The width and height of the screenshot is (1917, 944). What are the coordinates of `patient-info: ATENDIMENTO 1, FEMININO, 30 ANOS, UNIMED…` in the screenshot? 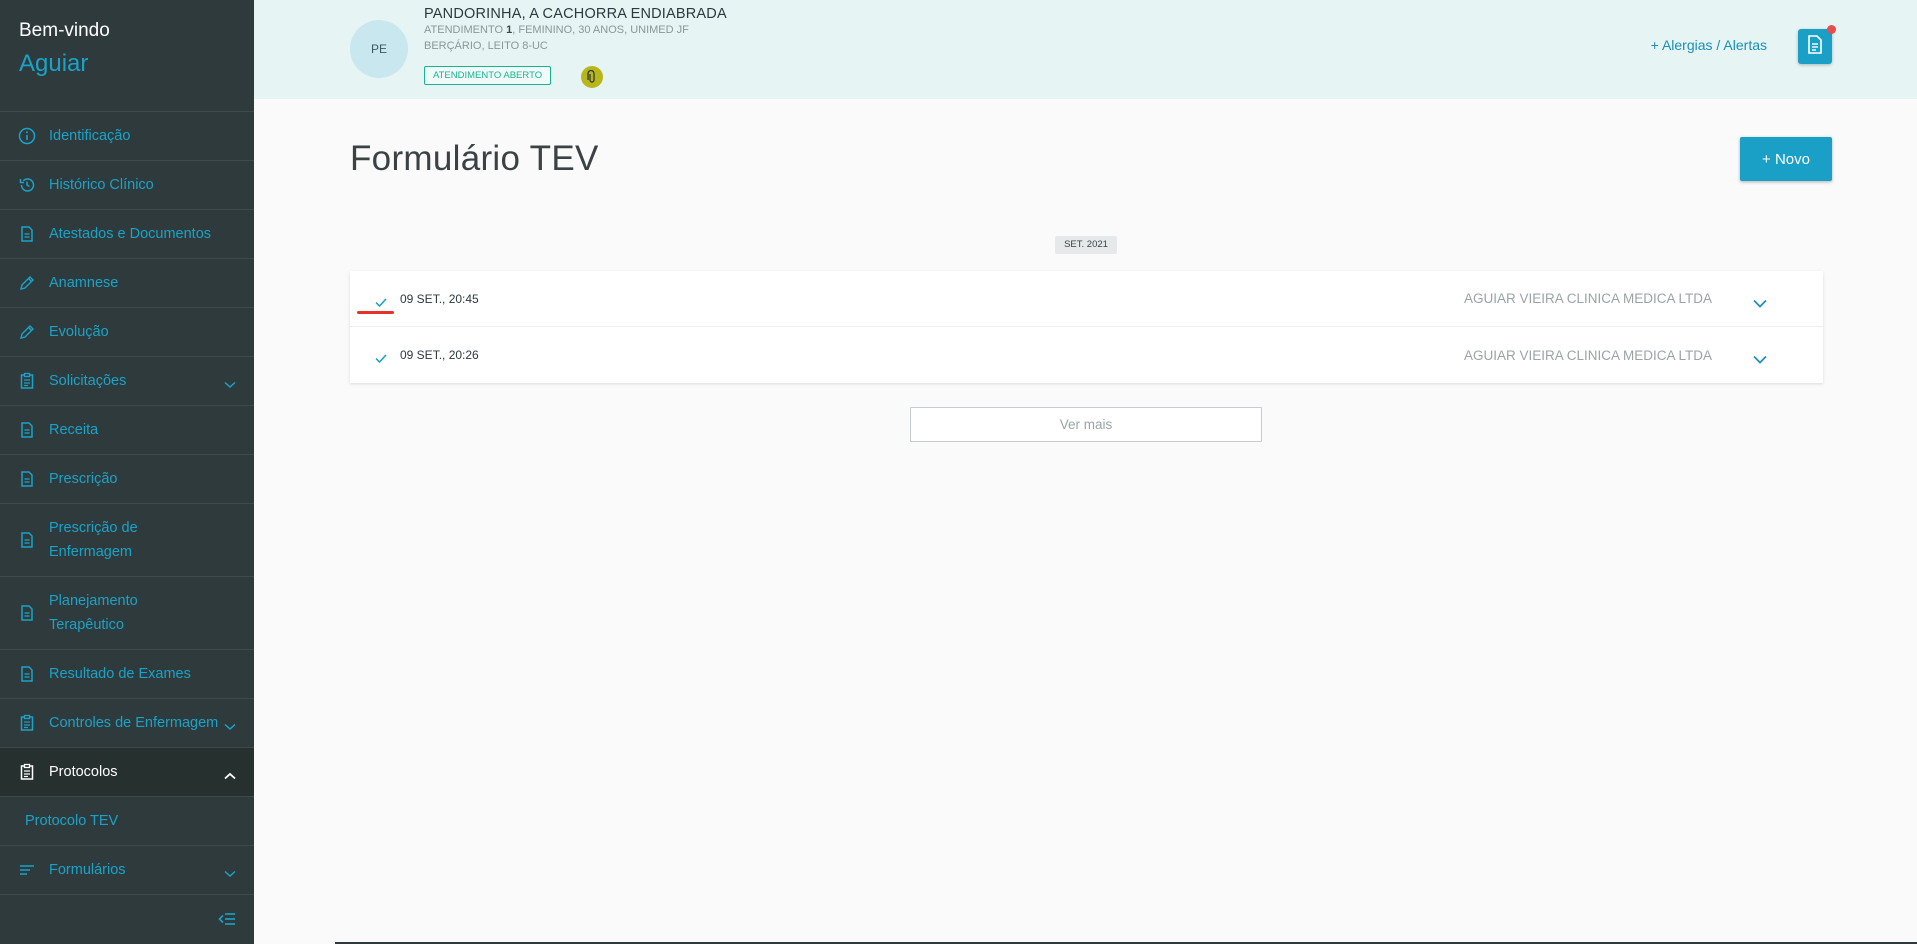 It's located at (556, 30).